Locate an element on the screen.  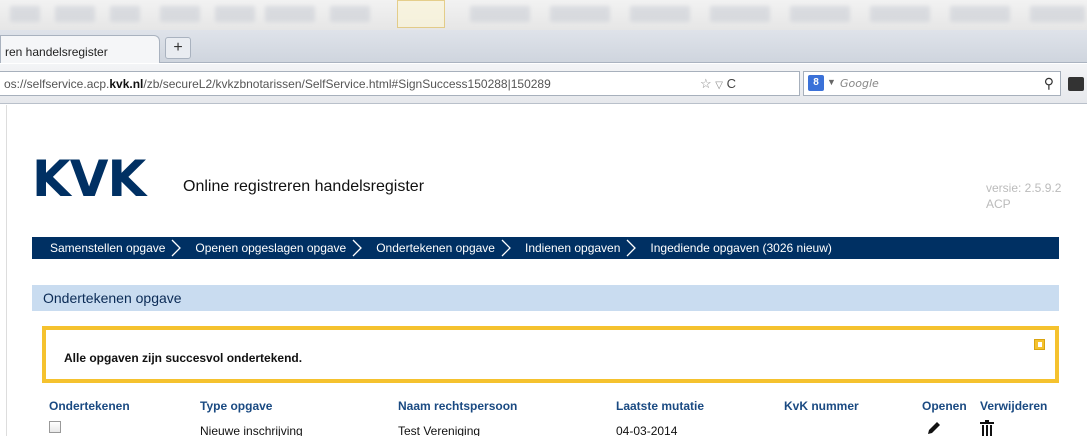
nav-label: Samenstellen opgave is located at coordinates (108, 248).